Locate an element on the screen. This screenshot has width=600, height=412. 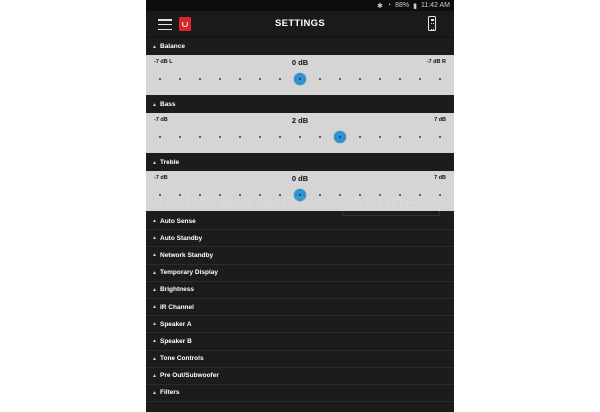
bass-slider-panel: -7 dB 2 dB 7 dB is located at coordinates (300, 133).